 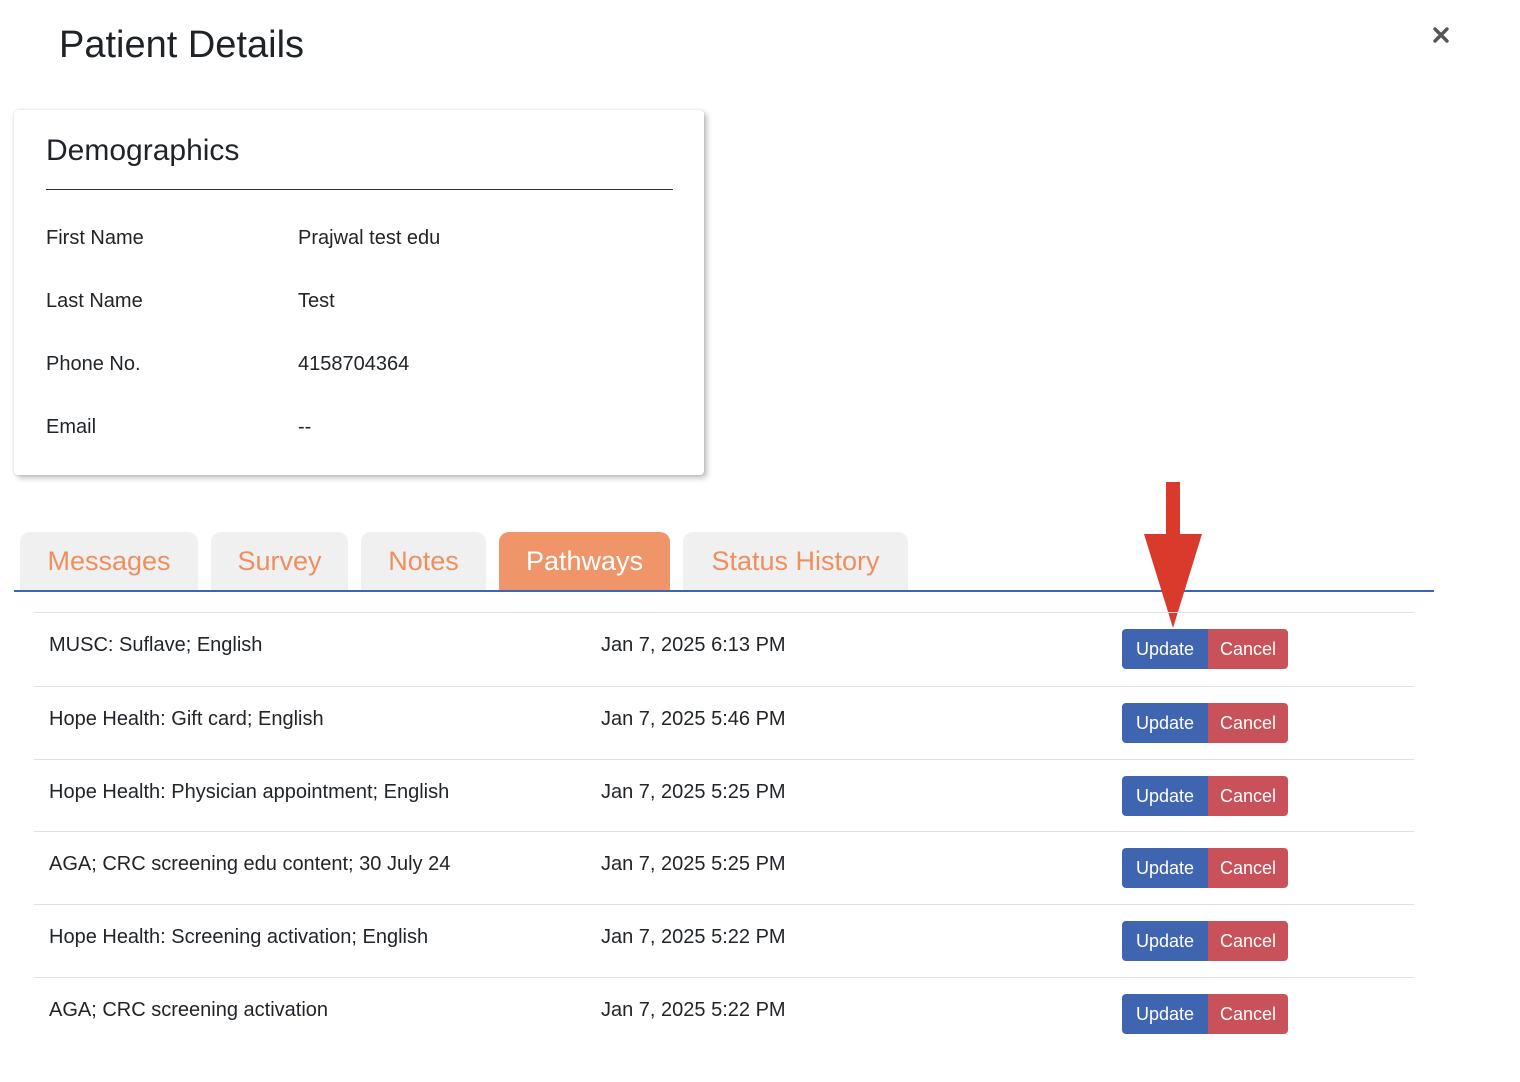 I want to click on field-label: First Name, so click(x=95, y=238).